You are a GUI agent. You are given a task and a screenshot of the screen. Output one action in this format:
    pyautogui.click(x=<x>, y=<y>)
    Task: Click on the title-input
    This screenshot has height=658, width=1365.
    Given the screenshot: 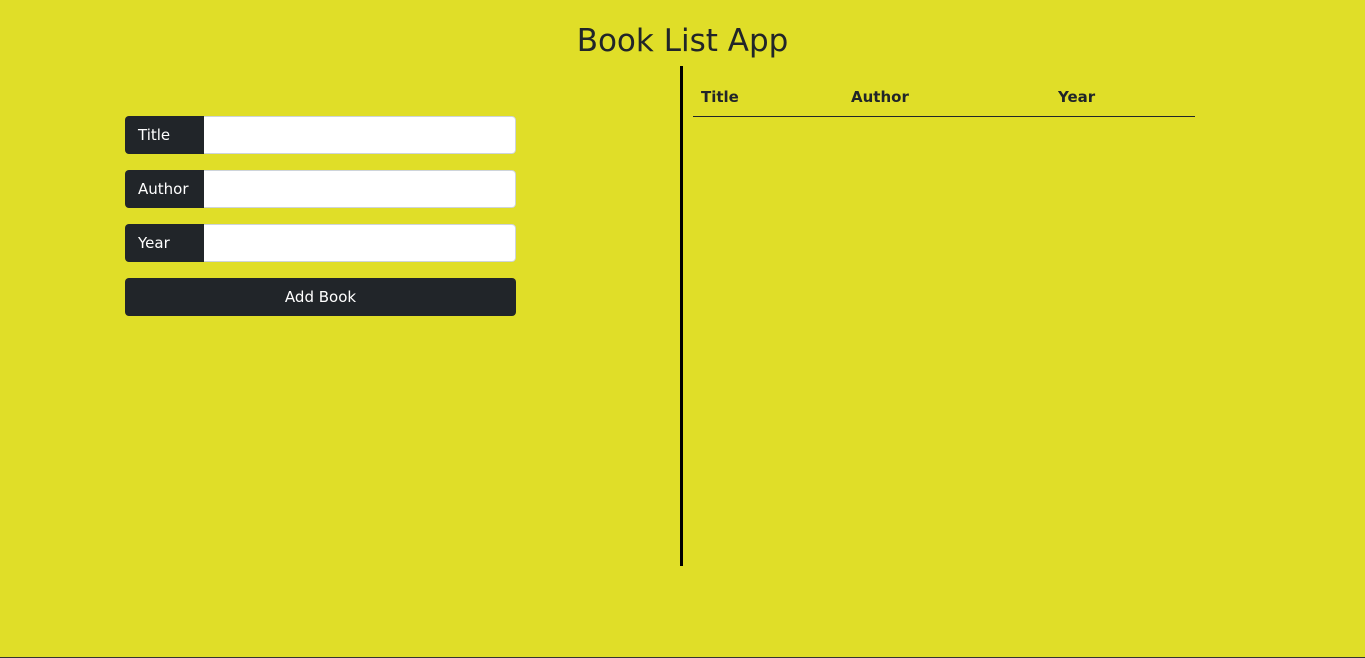 What is the action you would take?
    pyautogui.click(x=360, y=135)
    